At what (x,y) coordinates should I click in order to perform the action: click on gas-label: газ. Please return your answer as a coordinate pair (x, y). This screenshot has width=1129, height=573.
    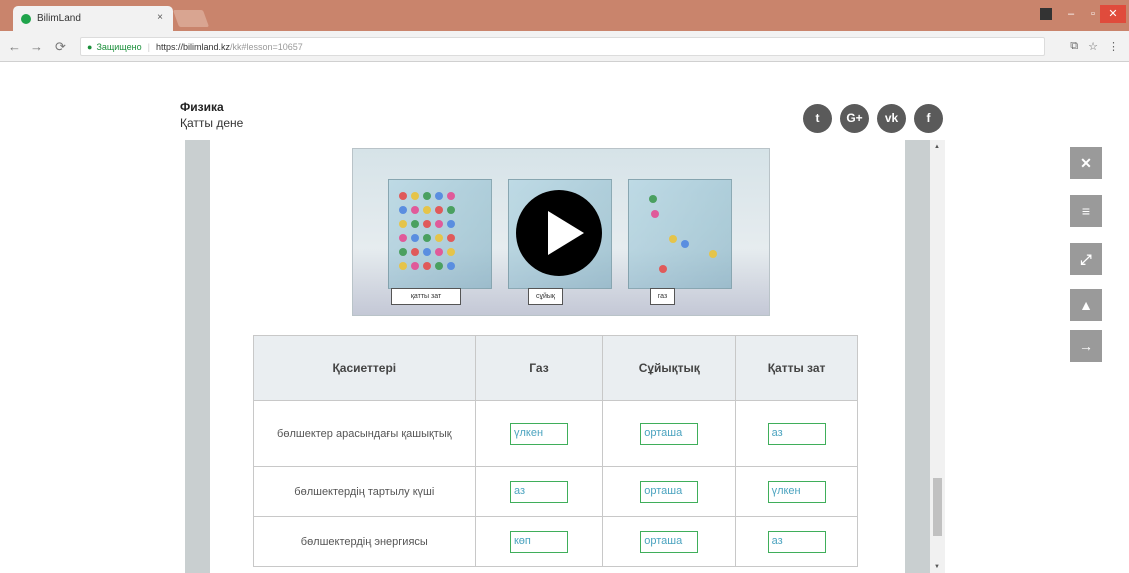
    Looking at the image, I should click on (662, 296).